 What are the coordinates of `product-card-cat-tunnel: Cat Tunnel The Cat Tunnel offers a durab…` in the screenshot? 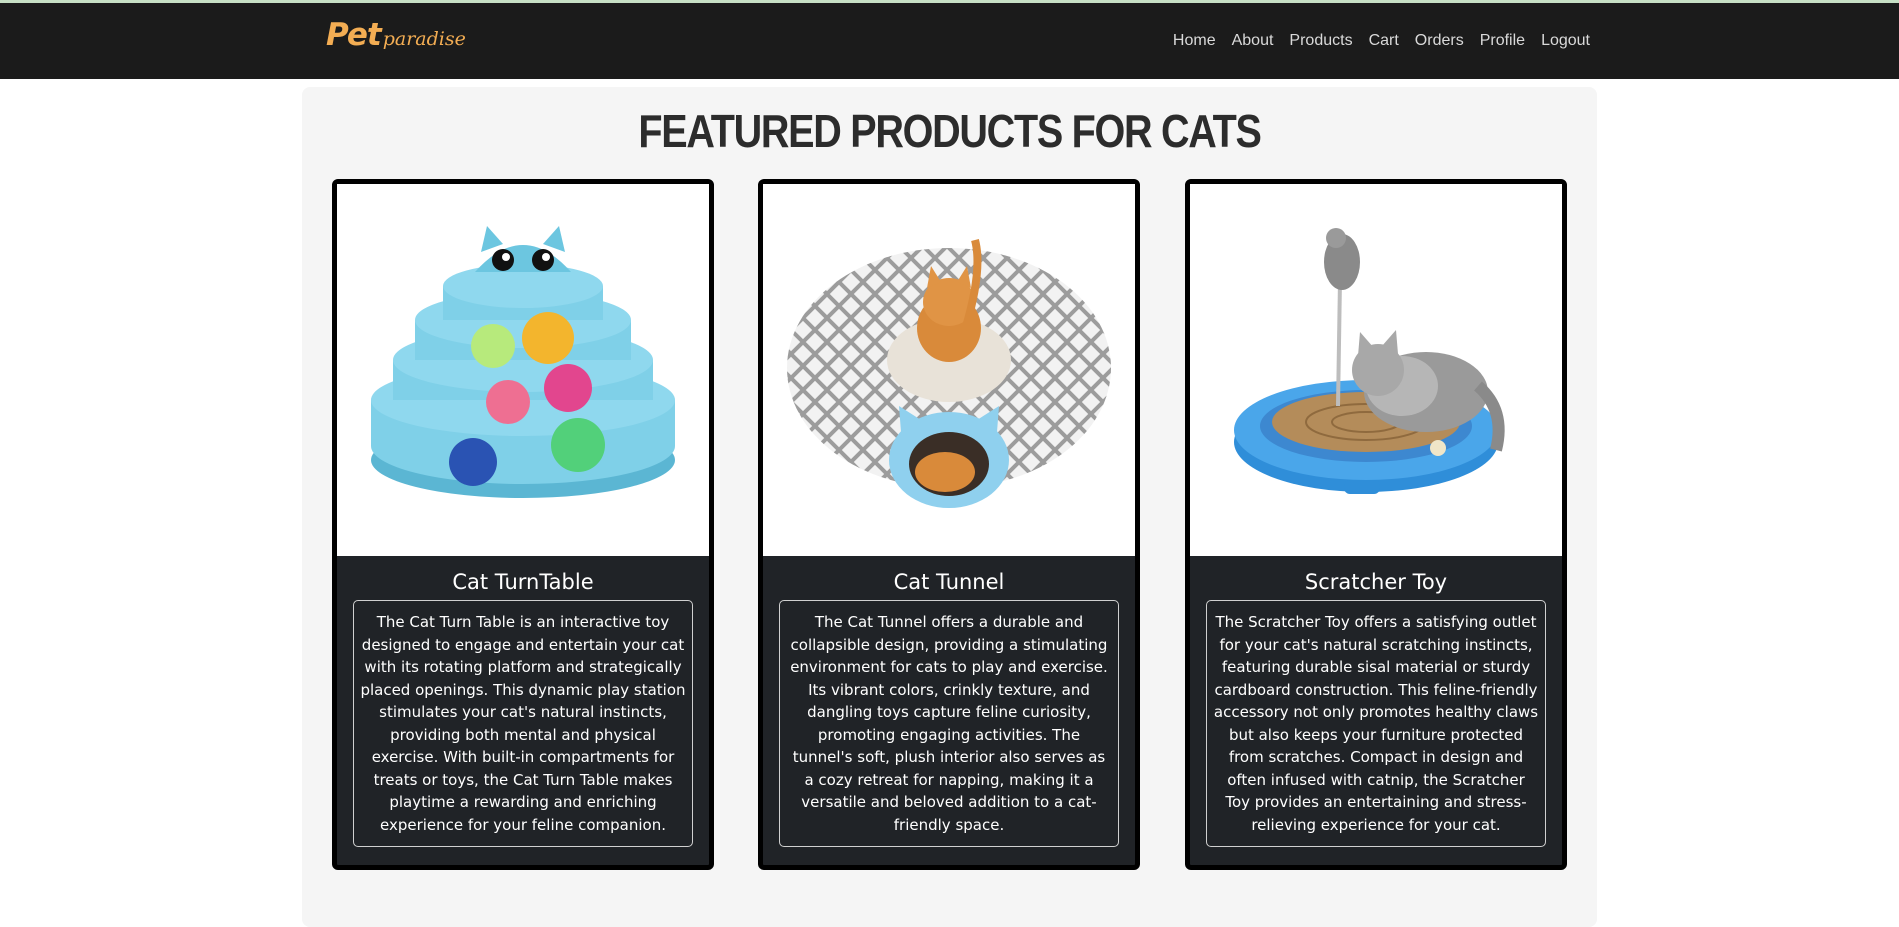 It's located at (949, 524).